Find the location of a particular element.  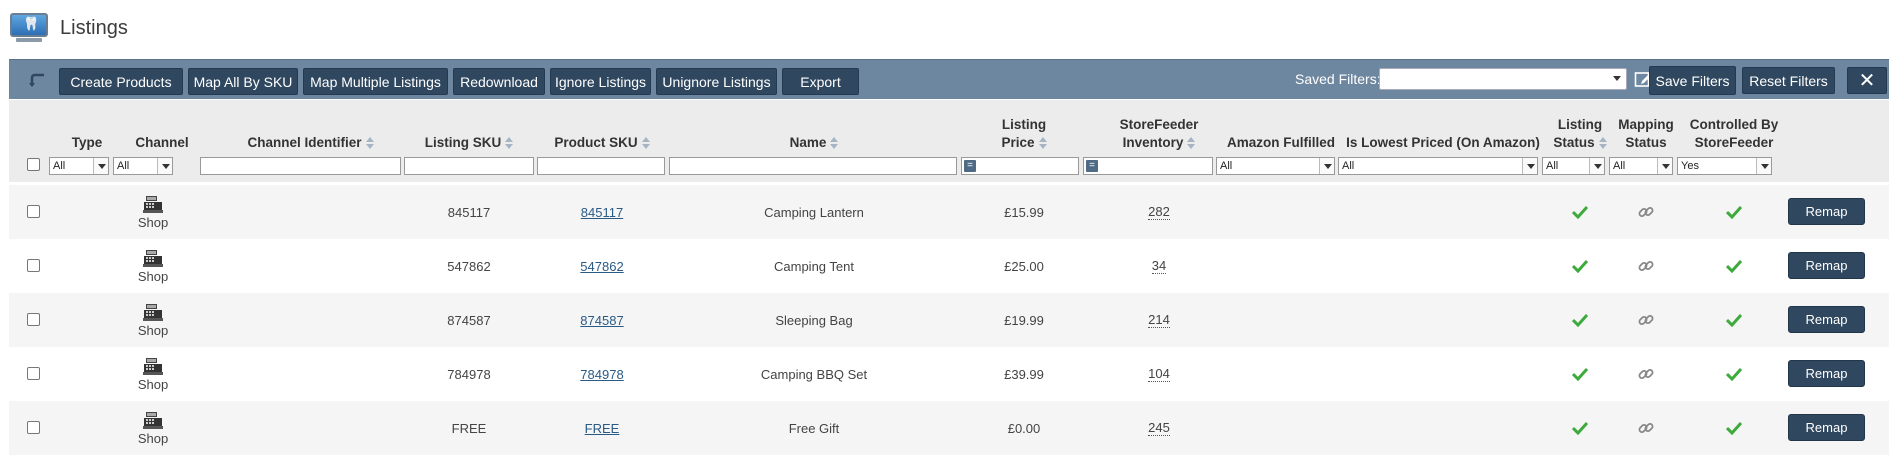

channel-filter-select: All is located at coordinates (143, 166).